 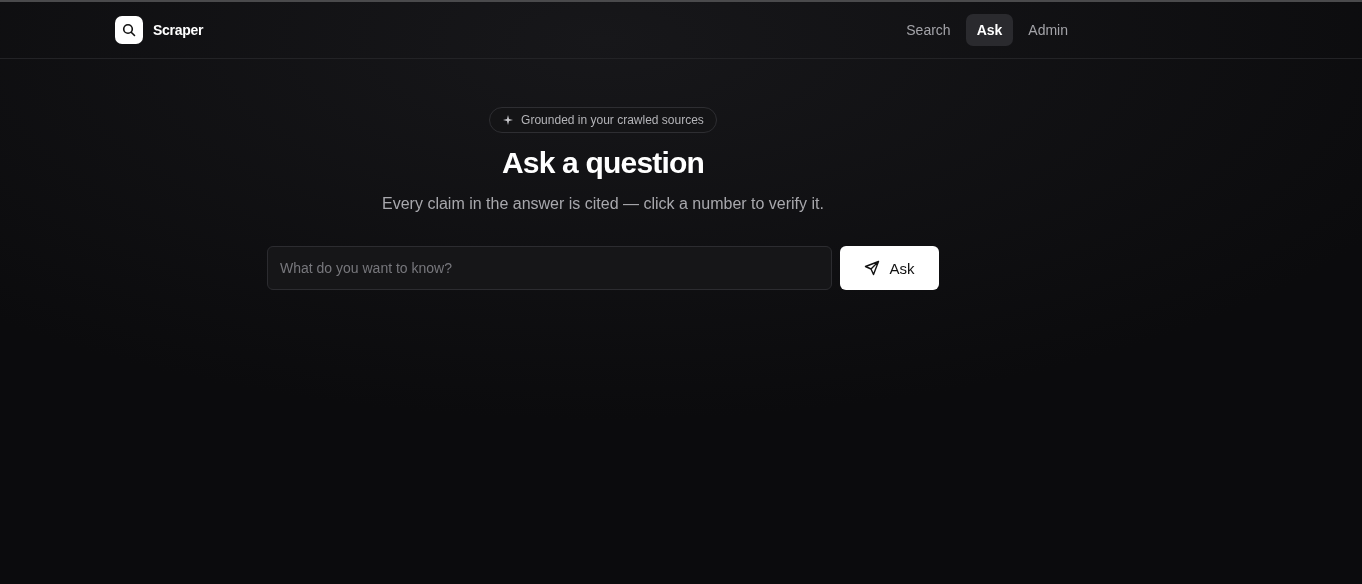 I want to click on send-icon, so click(x=872, y=268).